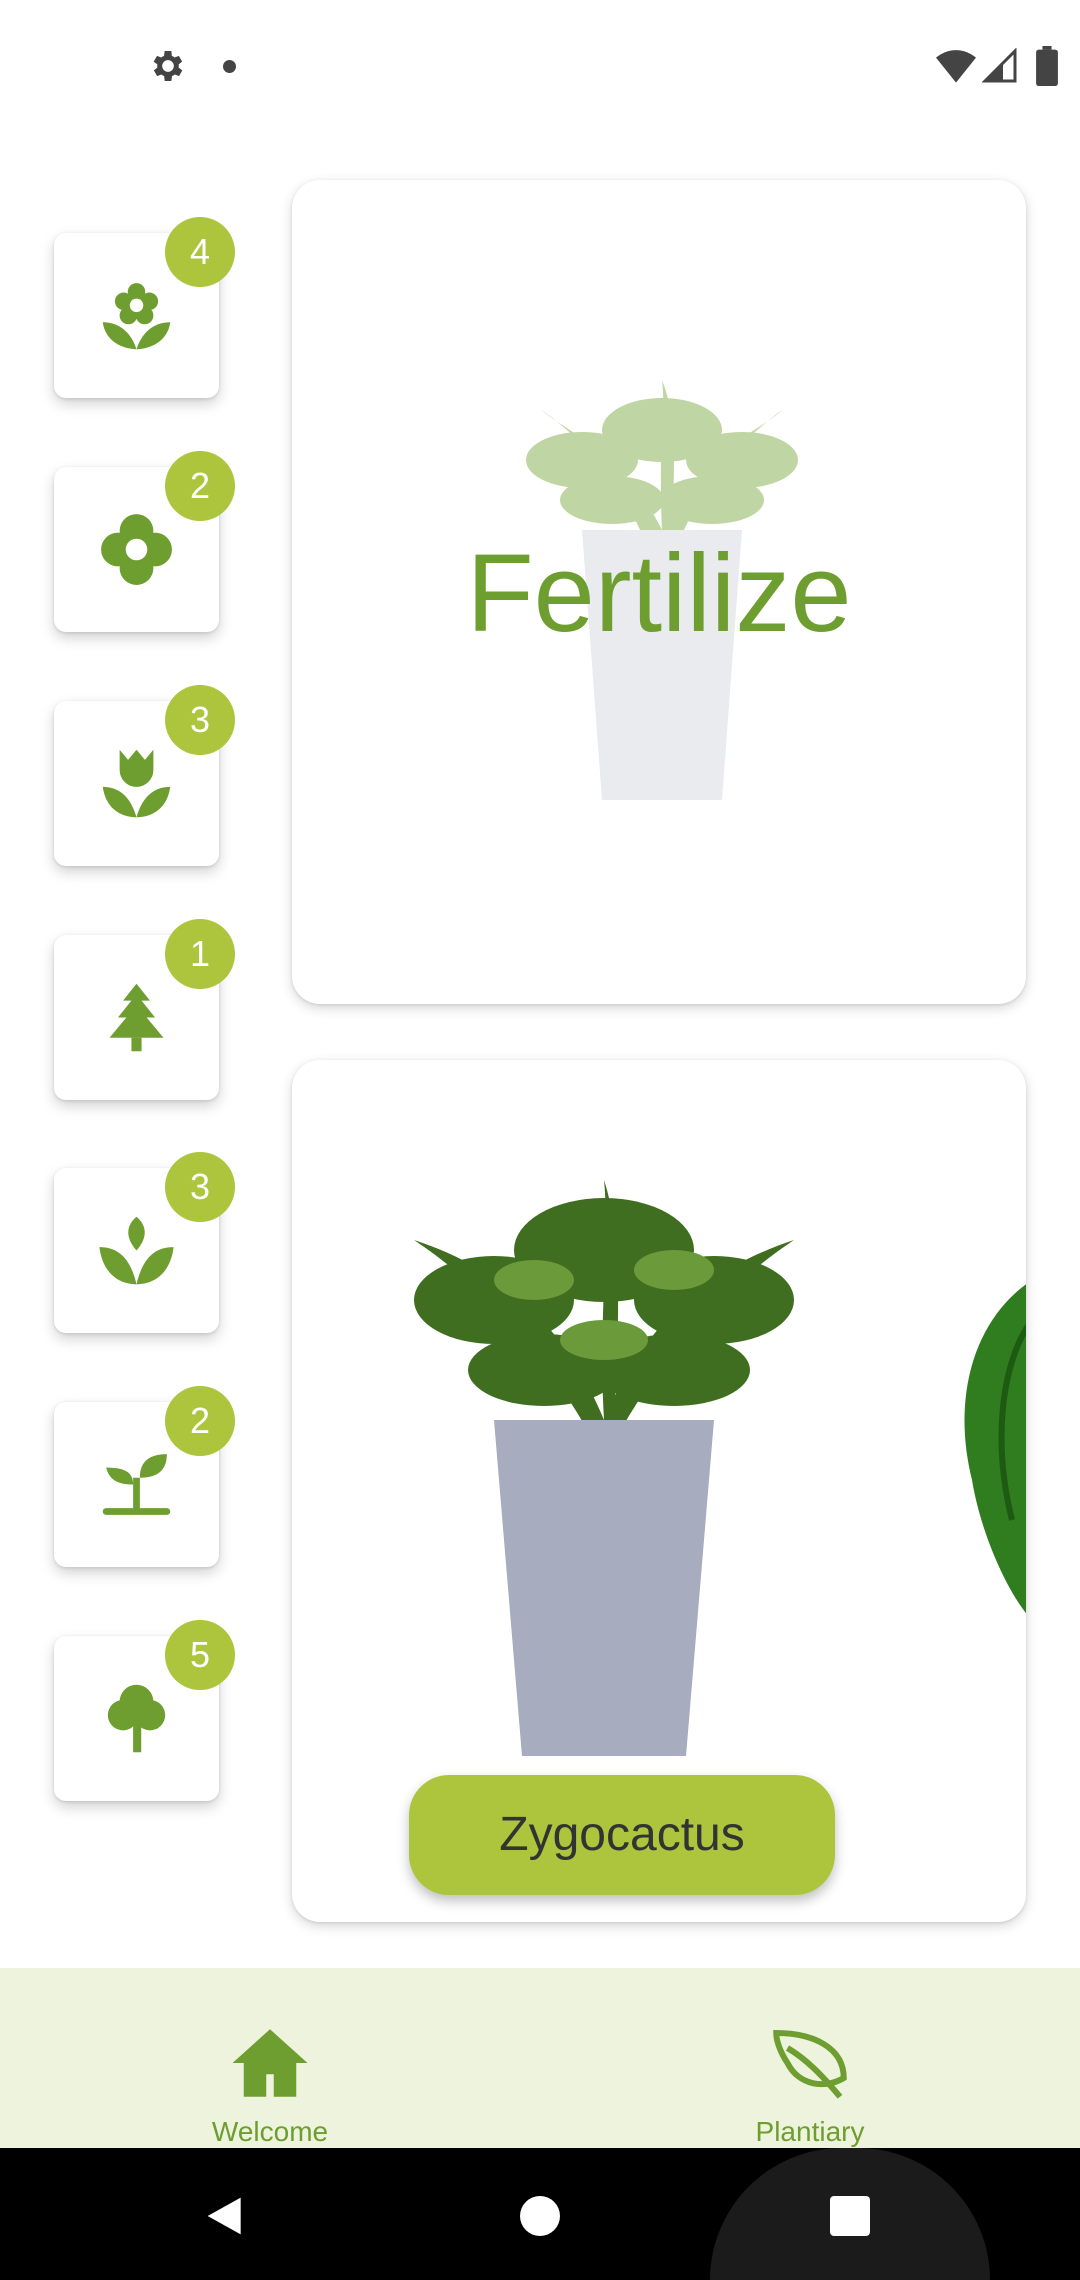 This screenshot has height=2280, width=1080. Describe the element at coordinates (270, 2131) in the screenshot. I see `nav-label-welcome: Welcome` at that location.